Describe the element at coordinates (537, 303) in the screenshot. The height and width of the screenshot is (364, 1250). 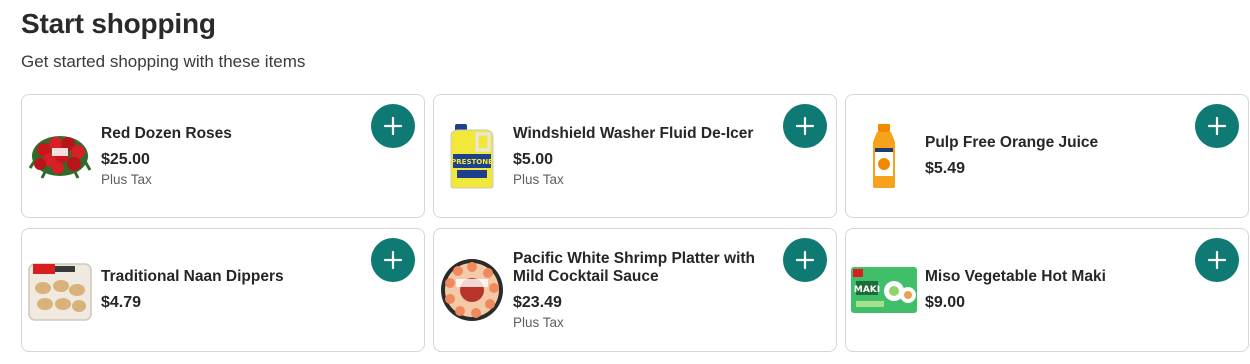
I see `product-price: $23.49` at that location.